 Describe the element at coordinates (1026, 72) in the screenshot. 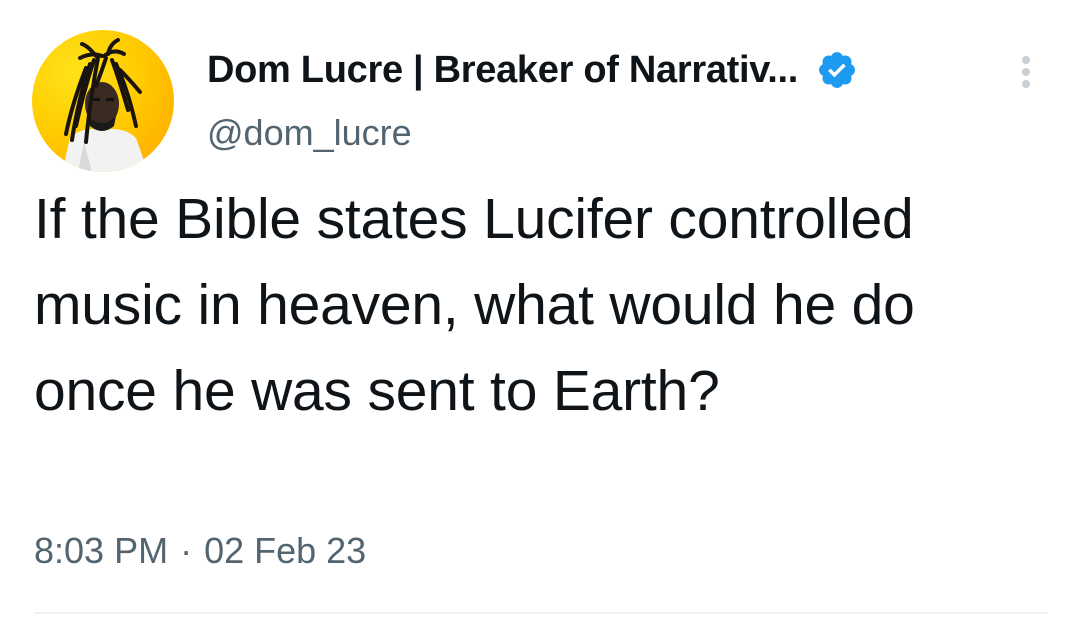

I see `more-vertical-icon` at that location.